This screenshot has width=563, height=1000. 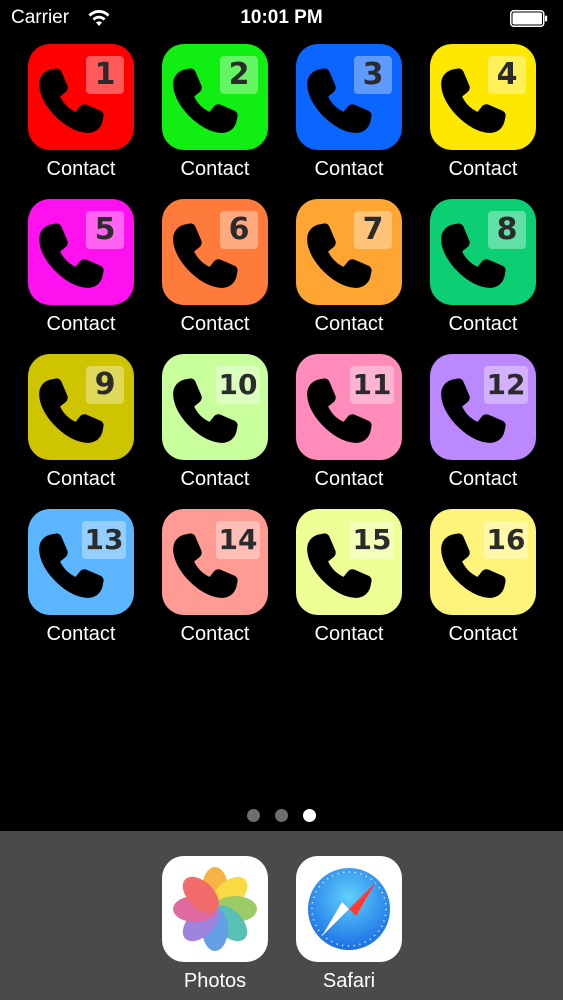 What do you see at coordinates (239, 75) in the screenshot?
I see `app-number-badge: 2` at bounding box center [239, 75].